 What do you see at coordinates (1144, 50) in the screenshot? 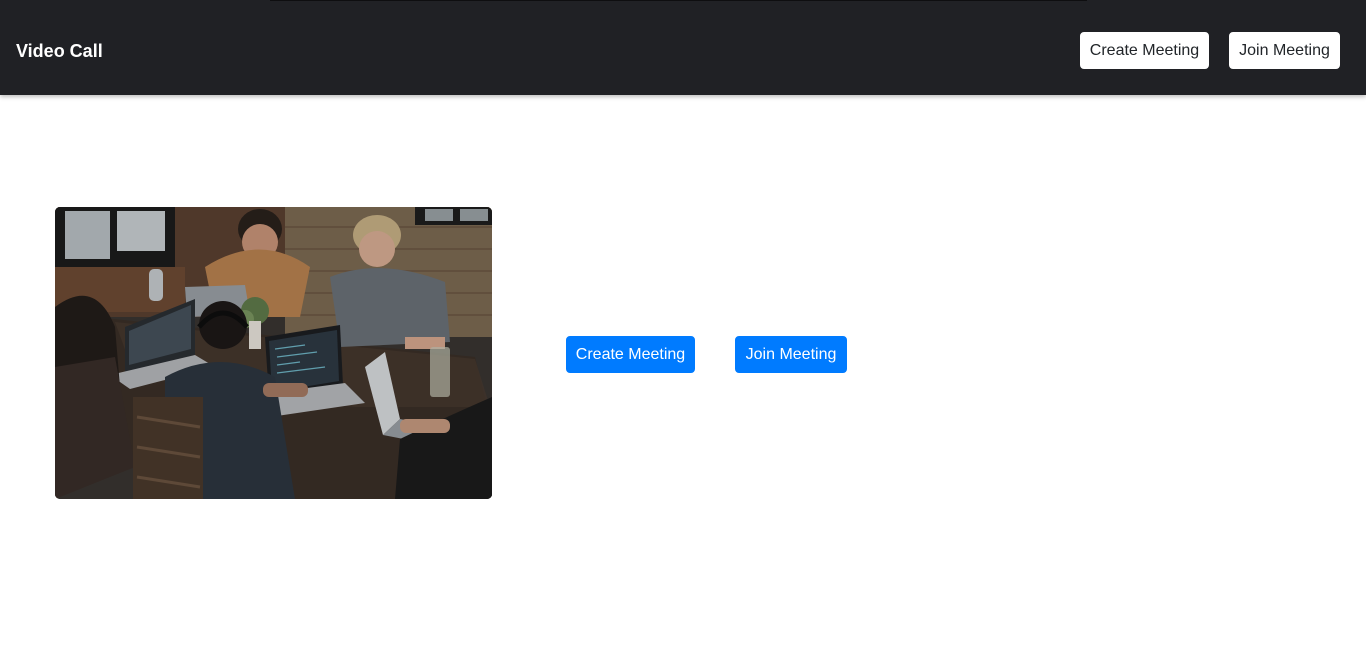
I see `nav-create-meeting-button: Create Meeting` at bounding box center [1144, 50].